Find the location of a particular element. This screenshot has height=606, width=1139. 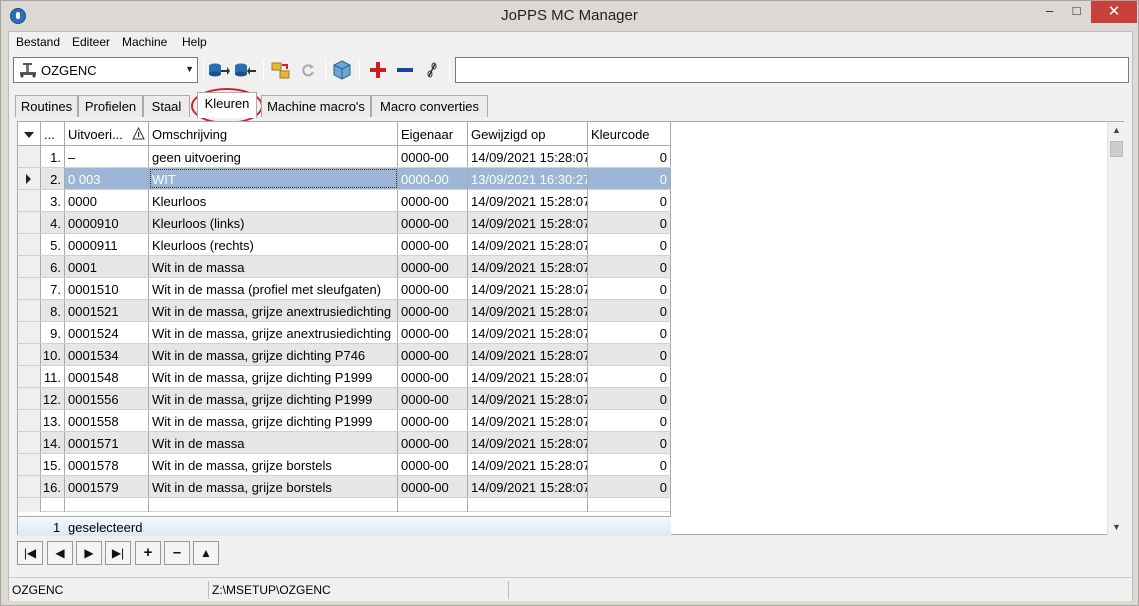

minimize-button: – is located at coordinates (1049, 12).